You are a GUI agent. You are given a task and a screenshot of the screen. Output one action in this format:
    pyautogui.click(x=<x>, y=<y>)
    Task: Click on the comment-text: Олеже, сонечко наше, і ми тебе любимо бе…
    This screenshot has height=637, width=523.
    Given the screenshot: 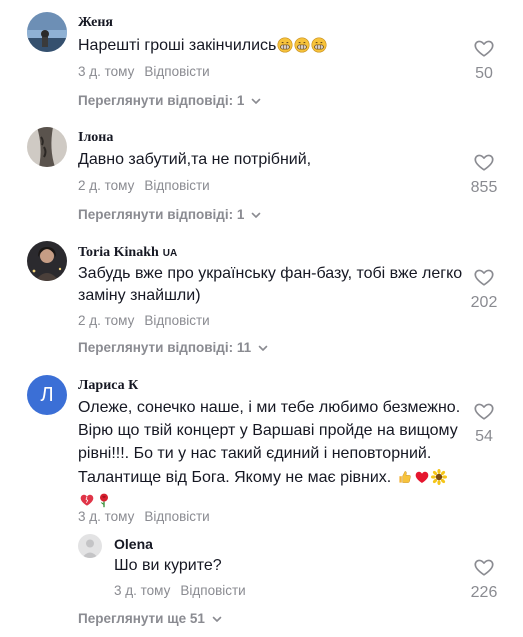 What is the action you would take?
    pyautogui.click(x=270, y=454)
    